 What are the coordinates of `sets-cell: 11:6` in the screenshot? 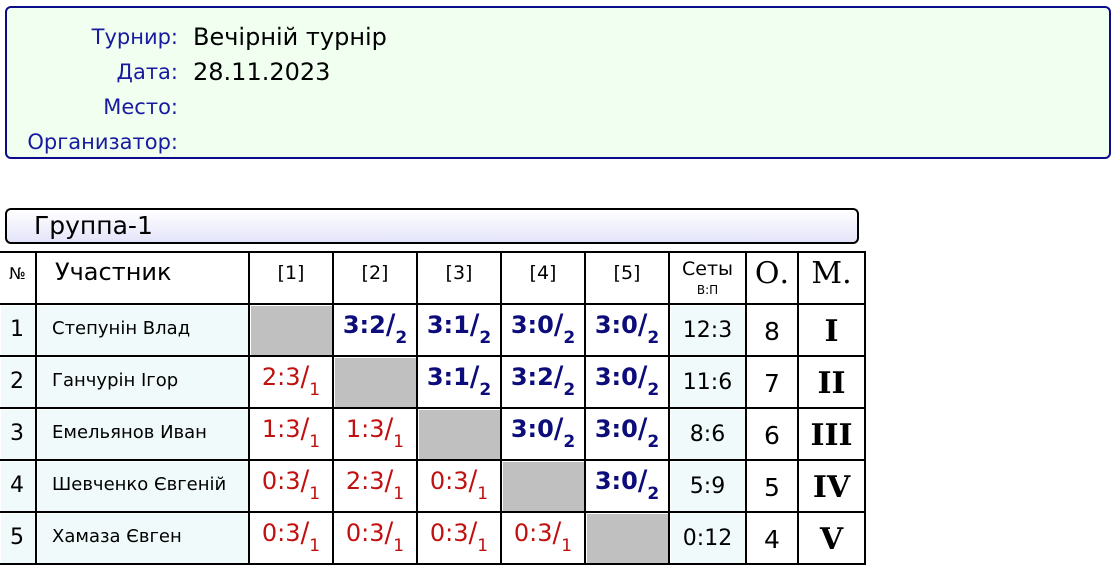 It's located at (708, 383).